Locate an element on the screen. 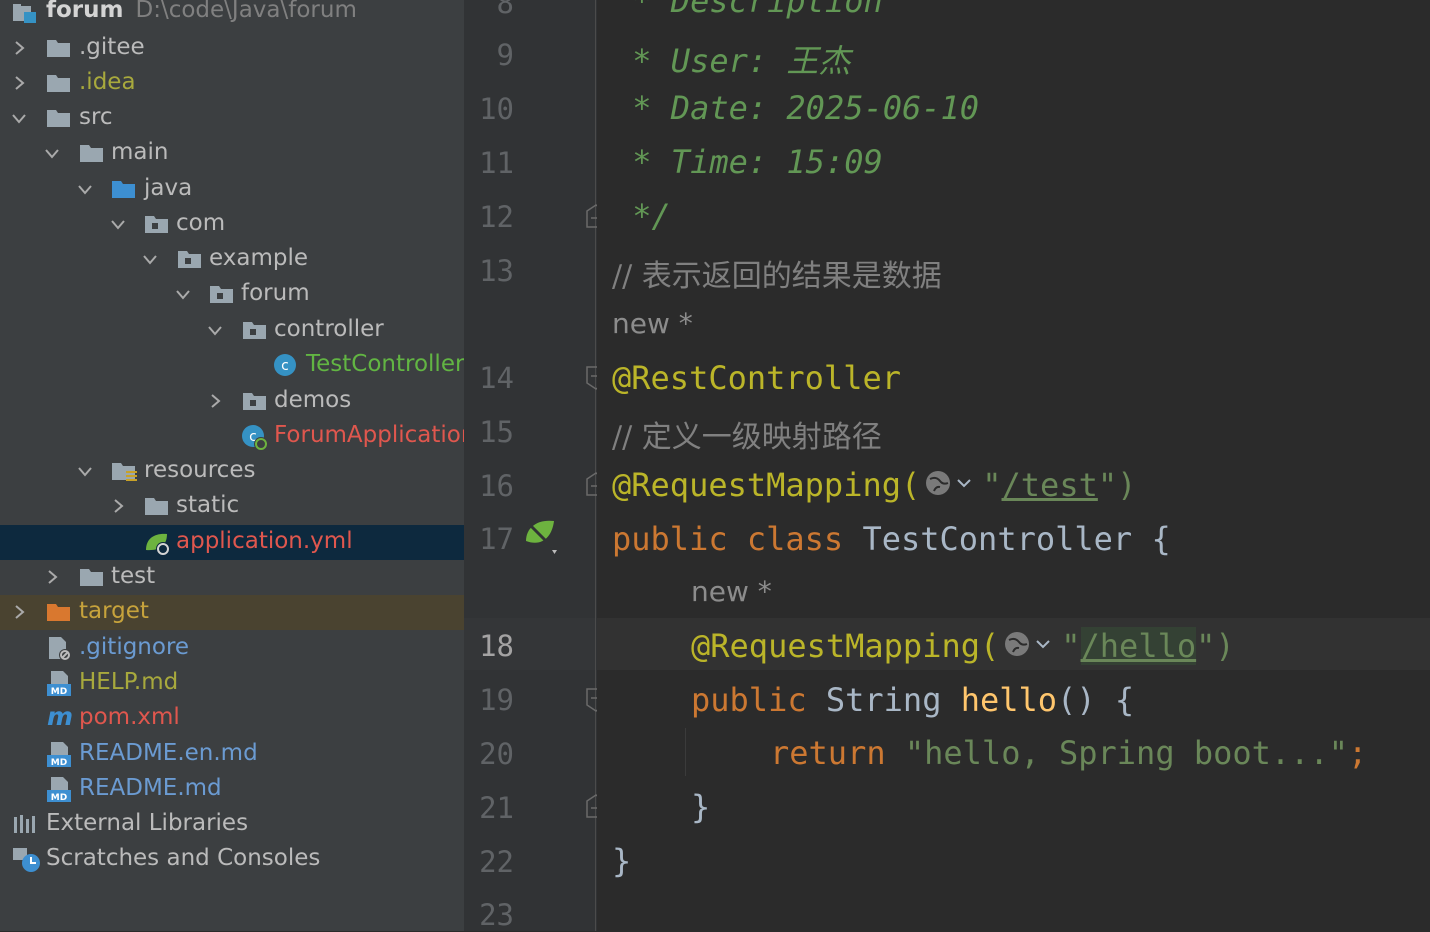 The width and height of the screenshot is (1430, 932). code-line-19: public String hello() { is located at coordinates (912, 700).